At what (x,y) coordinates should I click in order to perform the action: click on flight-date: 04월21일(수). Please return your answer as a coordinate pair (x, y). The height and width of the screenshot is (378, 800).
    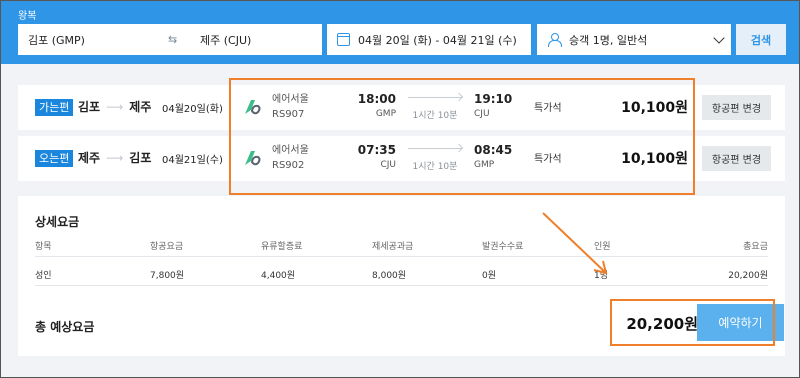
    Looking at the image, I should click on (192, 160).